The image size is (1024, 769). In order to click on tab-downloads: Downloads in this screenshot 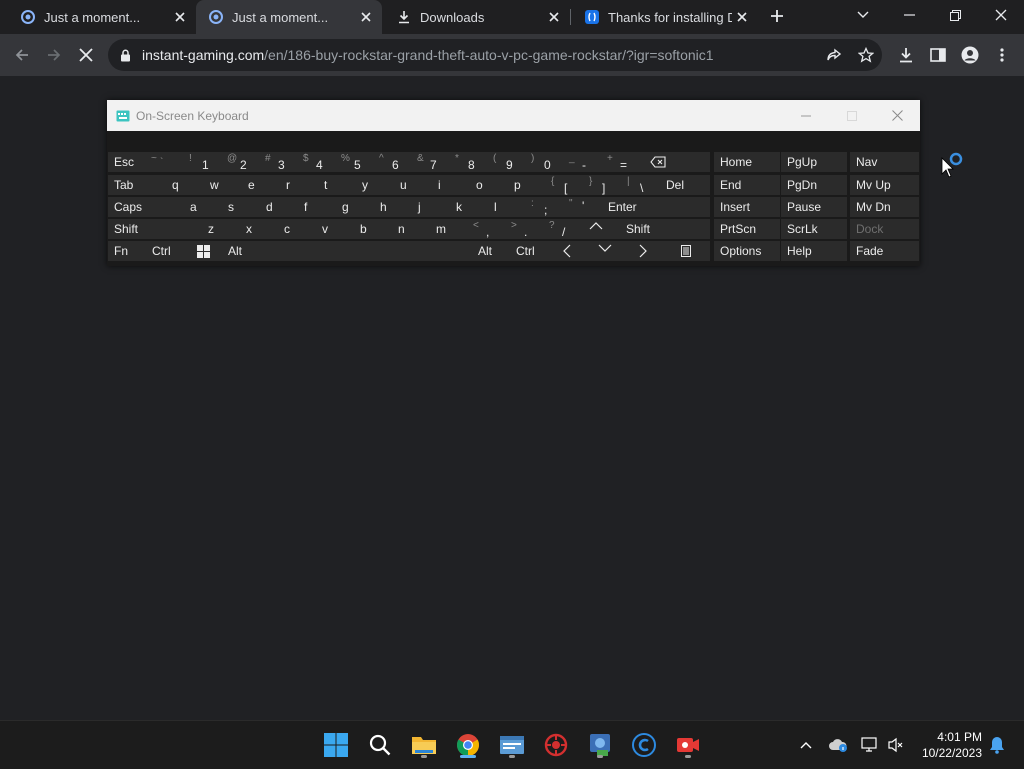, I will do `click(477, 17)`.